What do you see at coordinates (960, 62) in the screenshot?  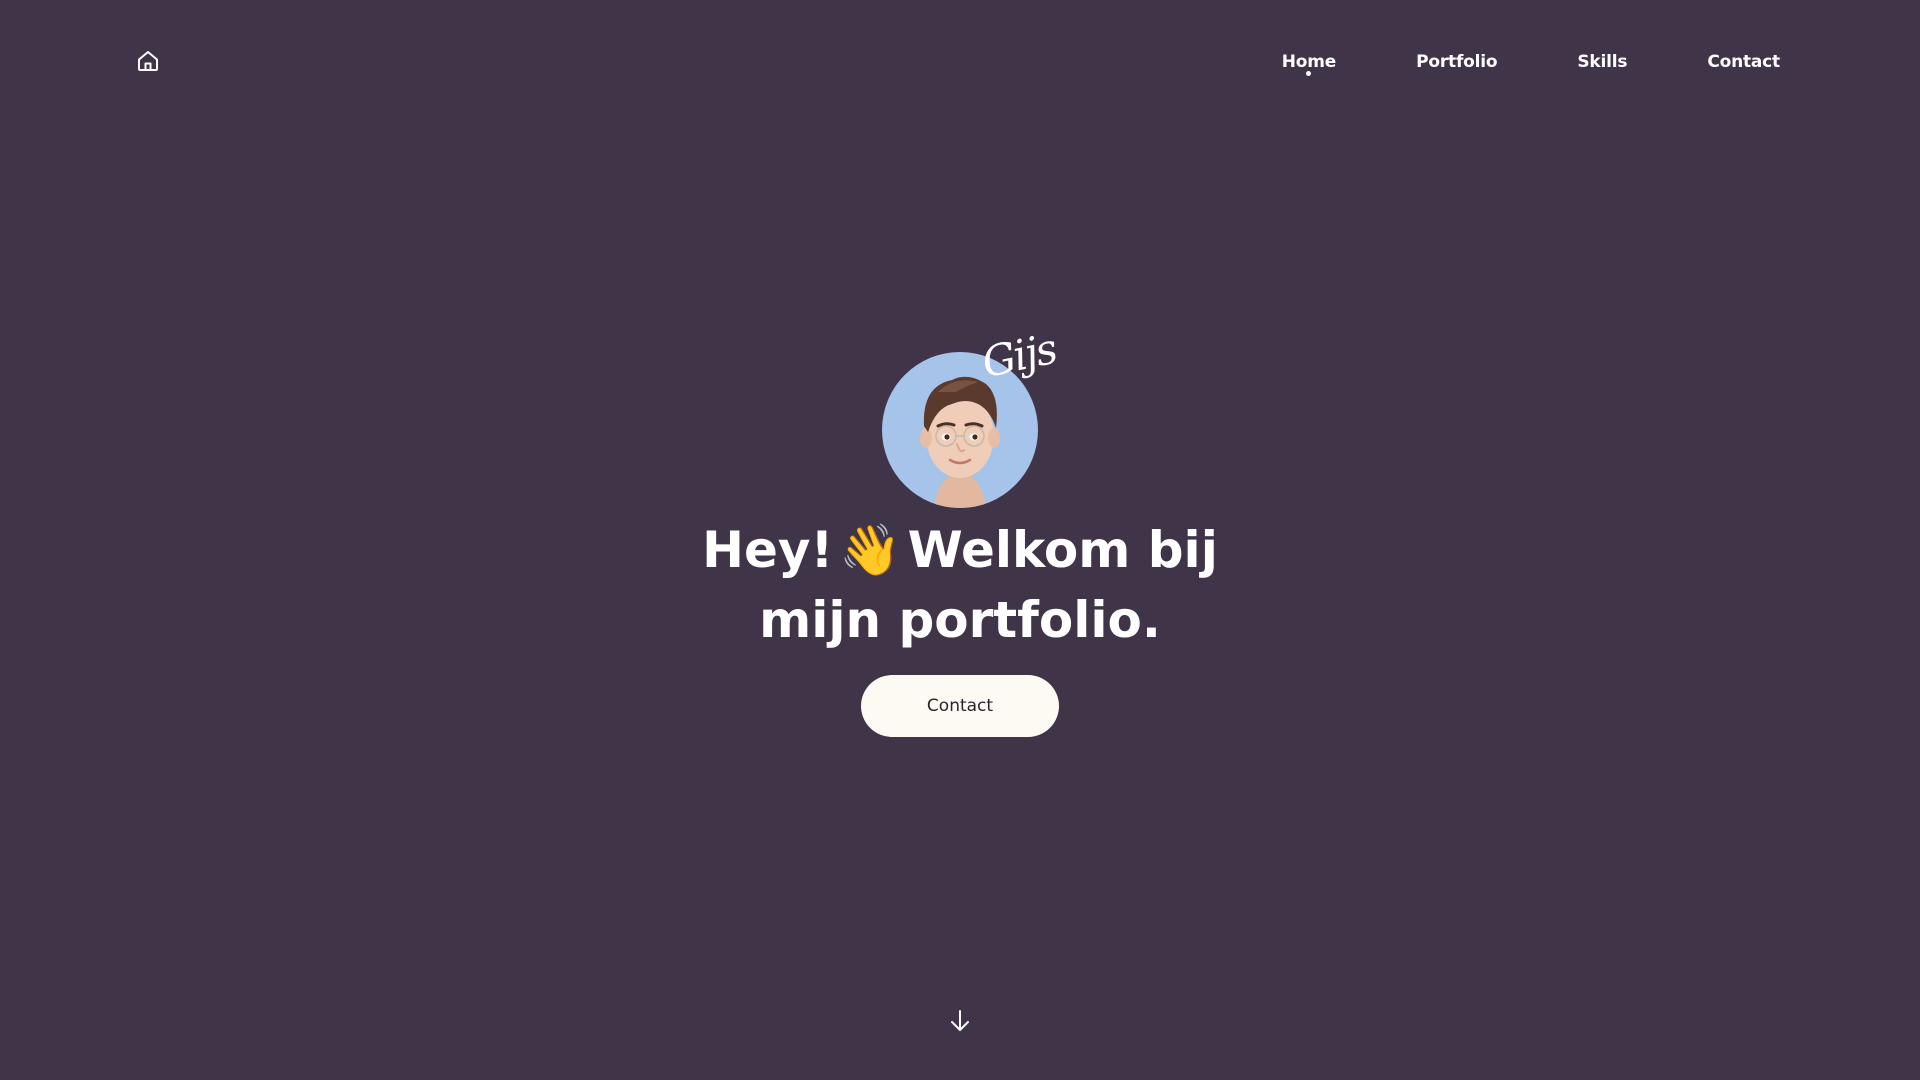 I see `site-header: Home Portfolio Skills Contact` at bounding box center [960, 62].